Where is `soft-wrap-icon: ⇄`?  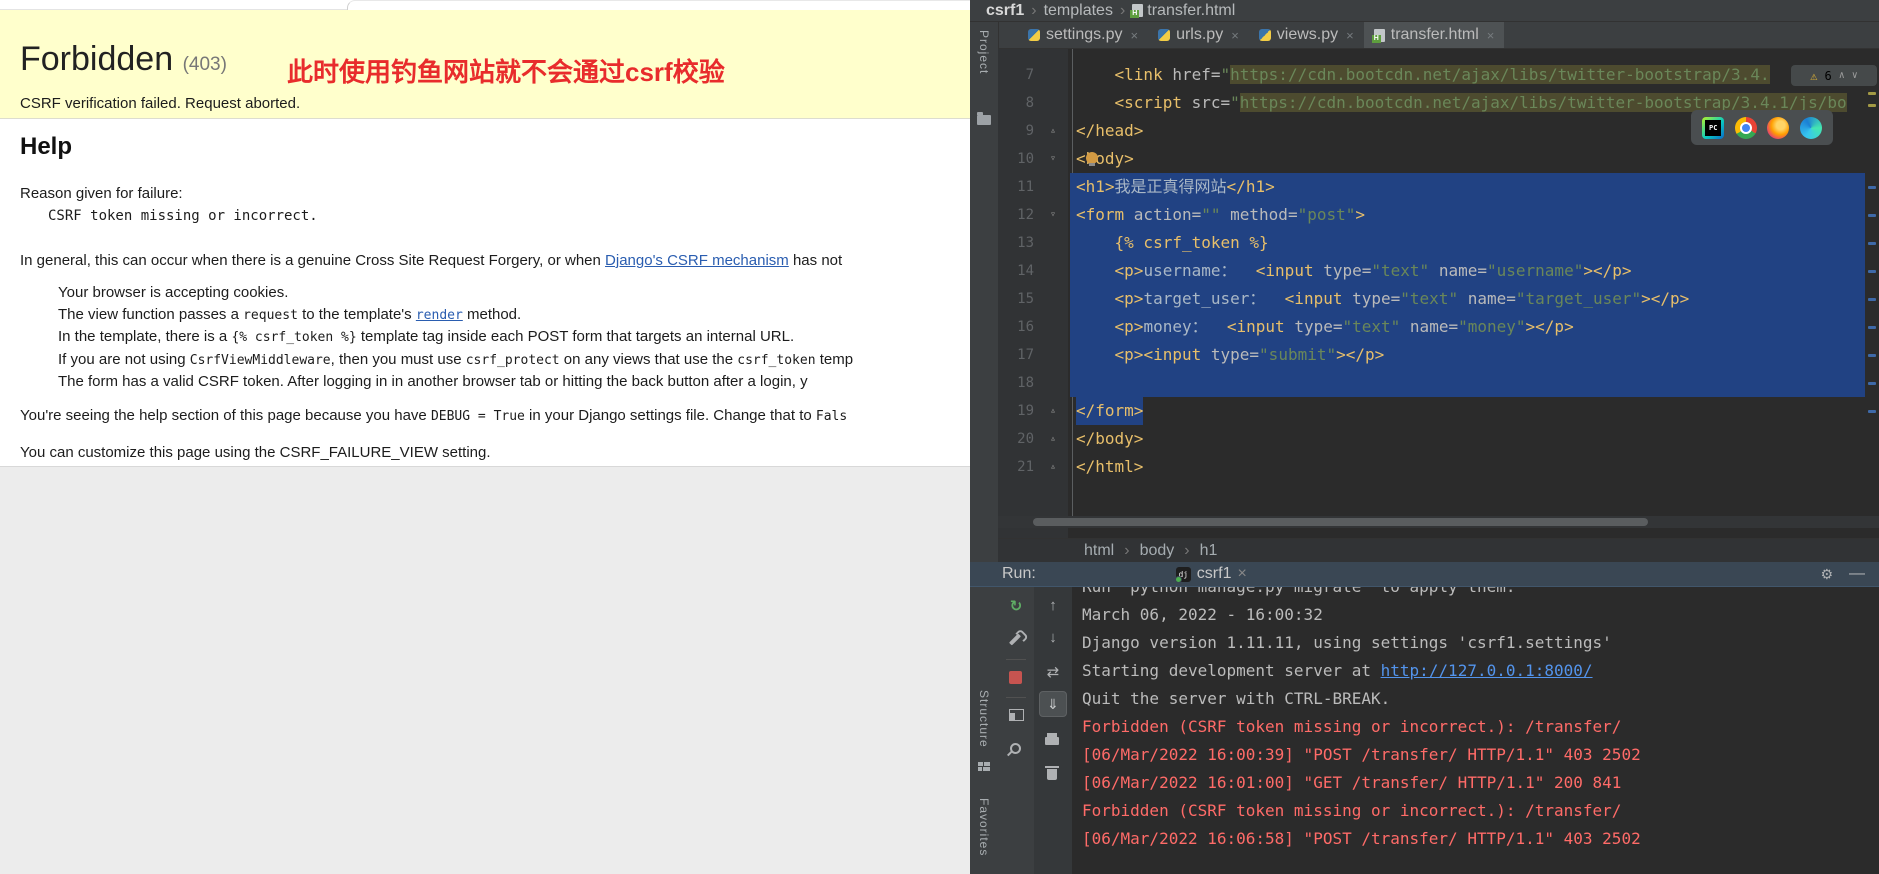 soft-wrap-icon: ⇄ is located at coordinates (1053, 672).